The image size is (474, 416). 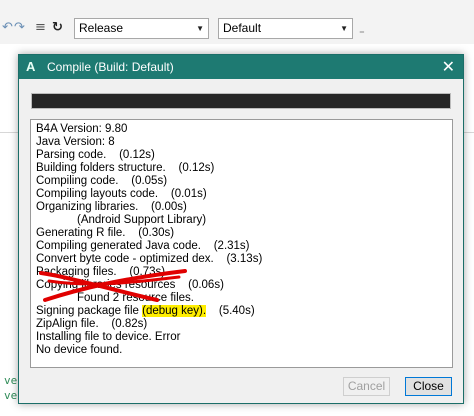 What do you see at coordinates (7, 27) in the screenshot?
I see `undo-icon: ↶` at bounding box center [7, 27].